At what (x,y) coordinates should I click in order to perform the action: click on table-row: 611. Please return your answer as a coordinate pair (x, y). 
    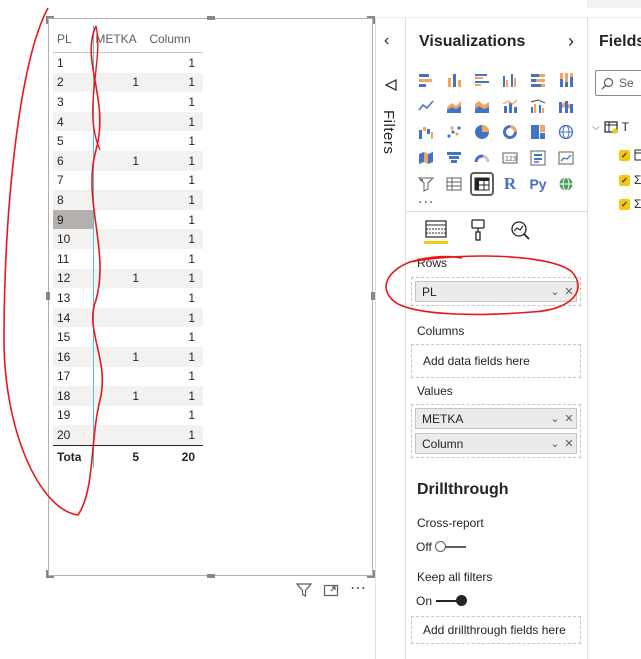
    Looking at the image, I should click on (128, 160).